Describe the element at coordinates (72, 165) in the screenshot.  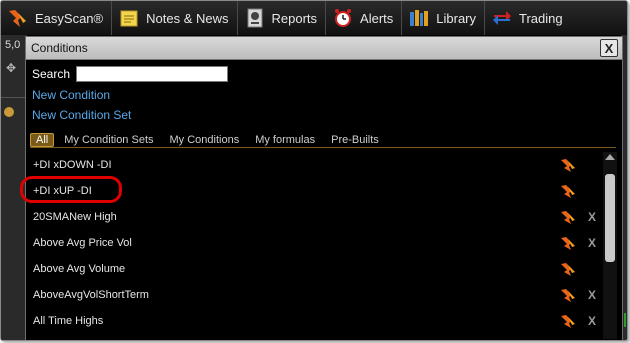
I see `condition-label: +DI xDOWN -DI` at that location.